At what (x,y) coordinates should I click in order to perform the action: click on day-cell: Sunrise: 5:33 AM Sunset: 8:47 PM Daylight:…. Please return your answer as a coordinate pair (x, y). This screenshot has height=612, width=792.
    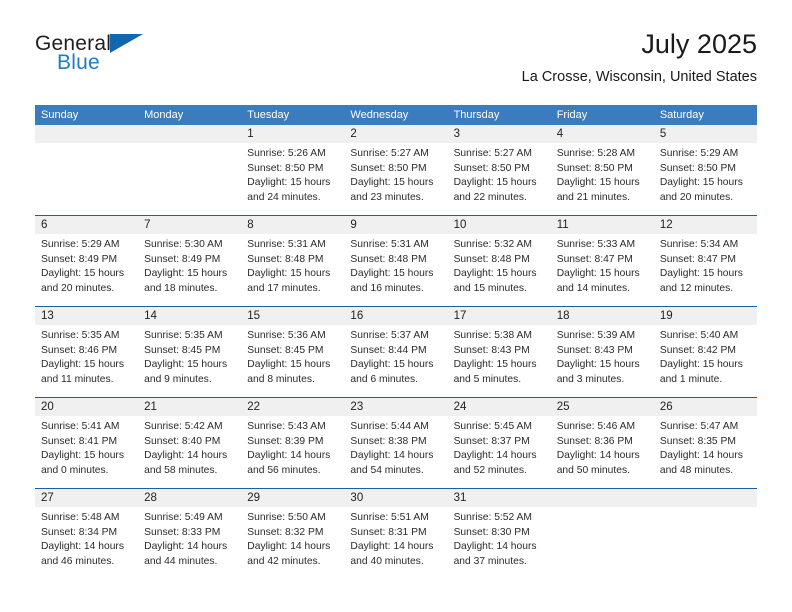
    Looking at the image, I should click on (602, 270).